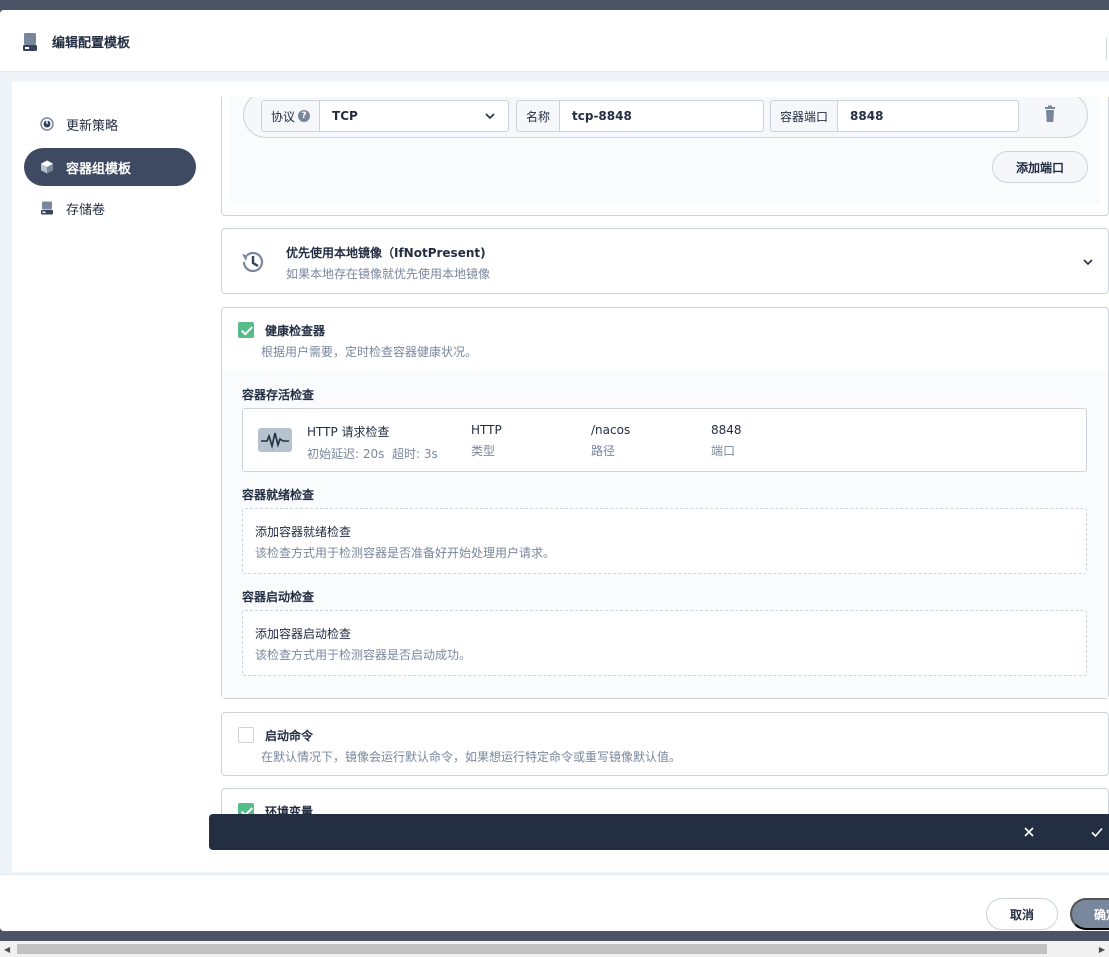  I want to click on modal-header: 编辑配置模板, so click(554, 41).